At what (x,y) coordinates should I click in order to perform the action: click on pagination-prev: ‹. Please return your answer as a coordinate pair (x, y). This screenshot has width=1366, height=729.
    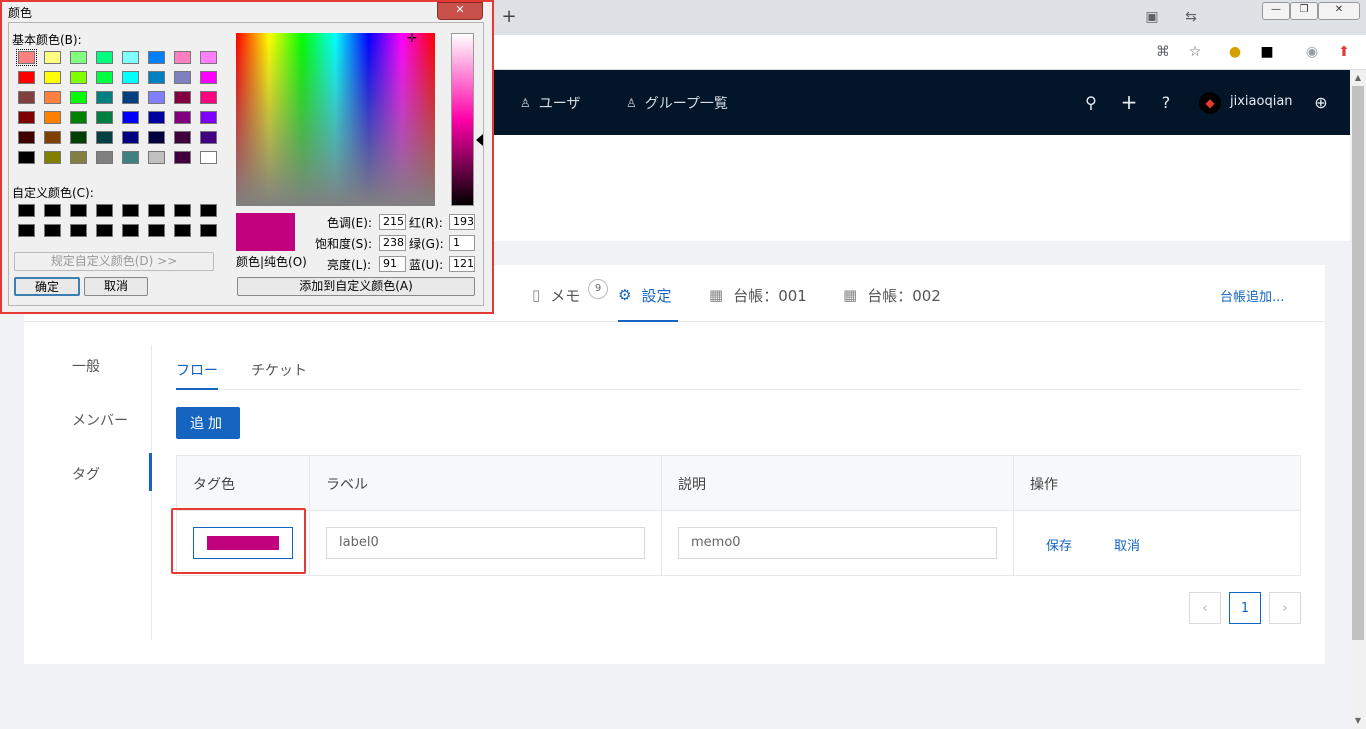
    Looking at the image, I should click on (1205, 608).